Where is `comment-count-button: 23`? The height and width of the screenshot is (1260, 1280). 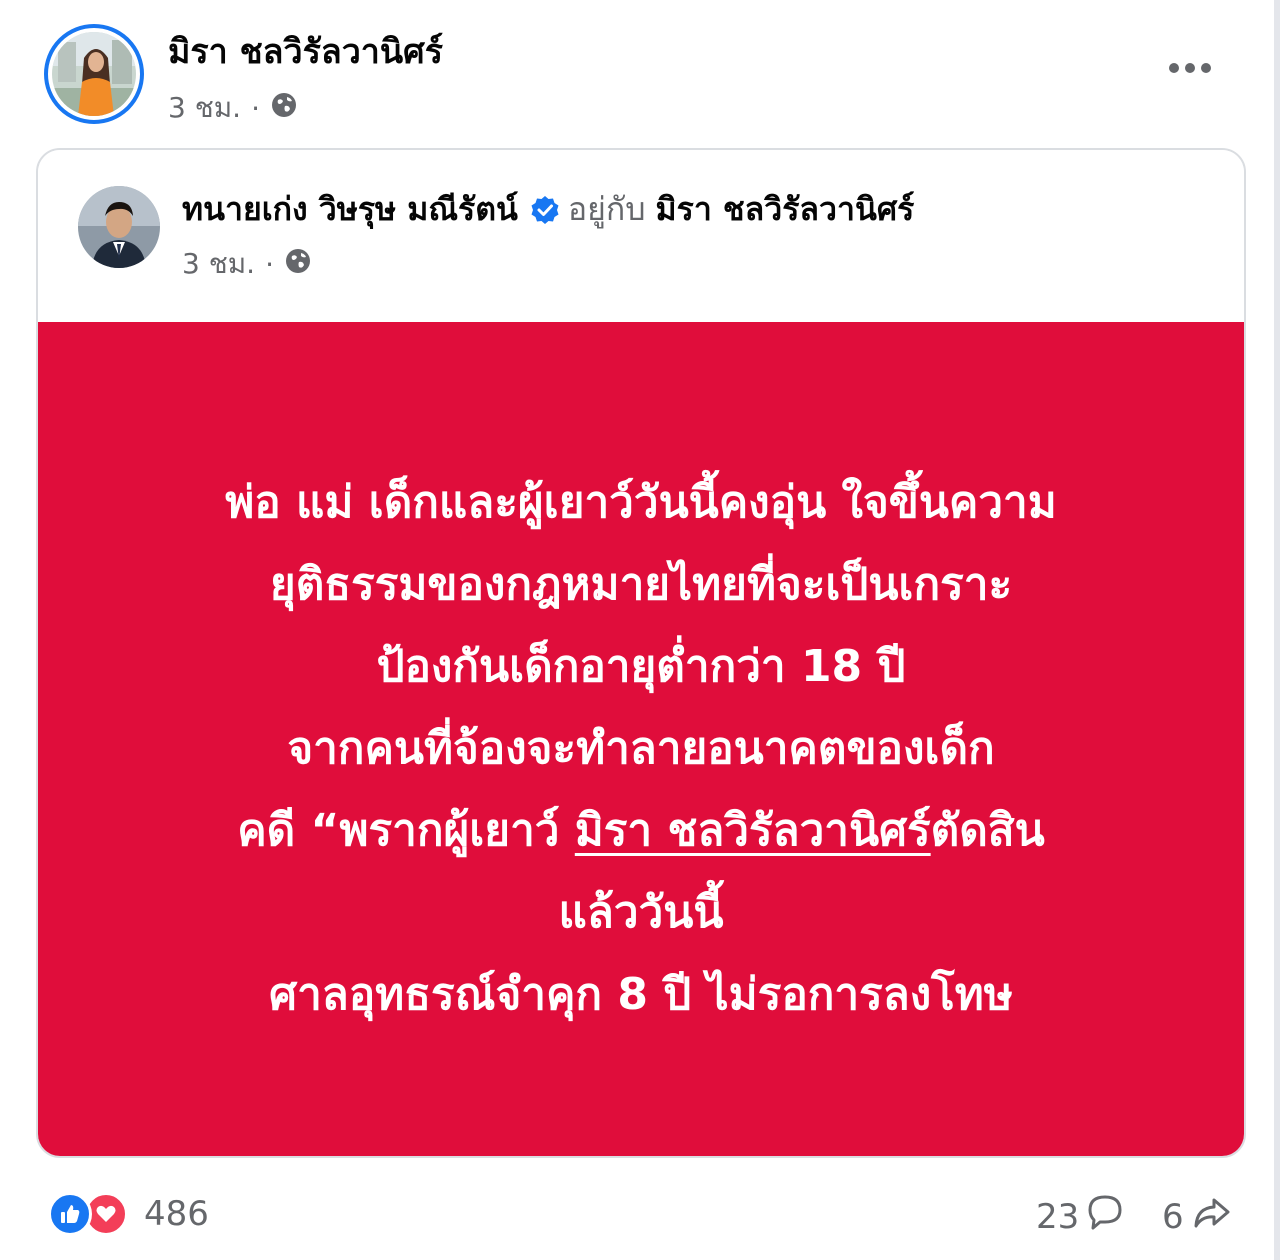 comment-count-button: 23 is located at coordinates (1080, 1216).